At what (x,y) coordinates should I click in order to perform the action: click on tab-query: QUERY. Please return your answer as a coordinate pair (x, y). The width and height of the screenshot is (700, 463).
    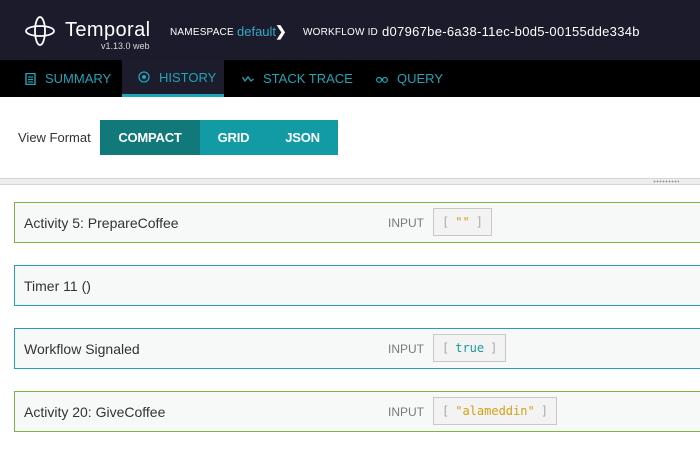
    Looking at the image, I should click on (409, 78).